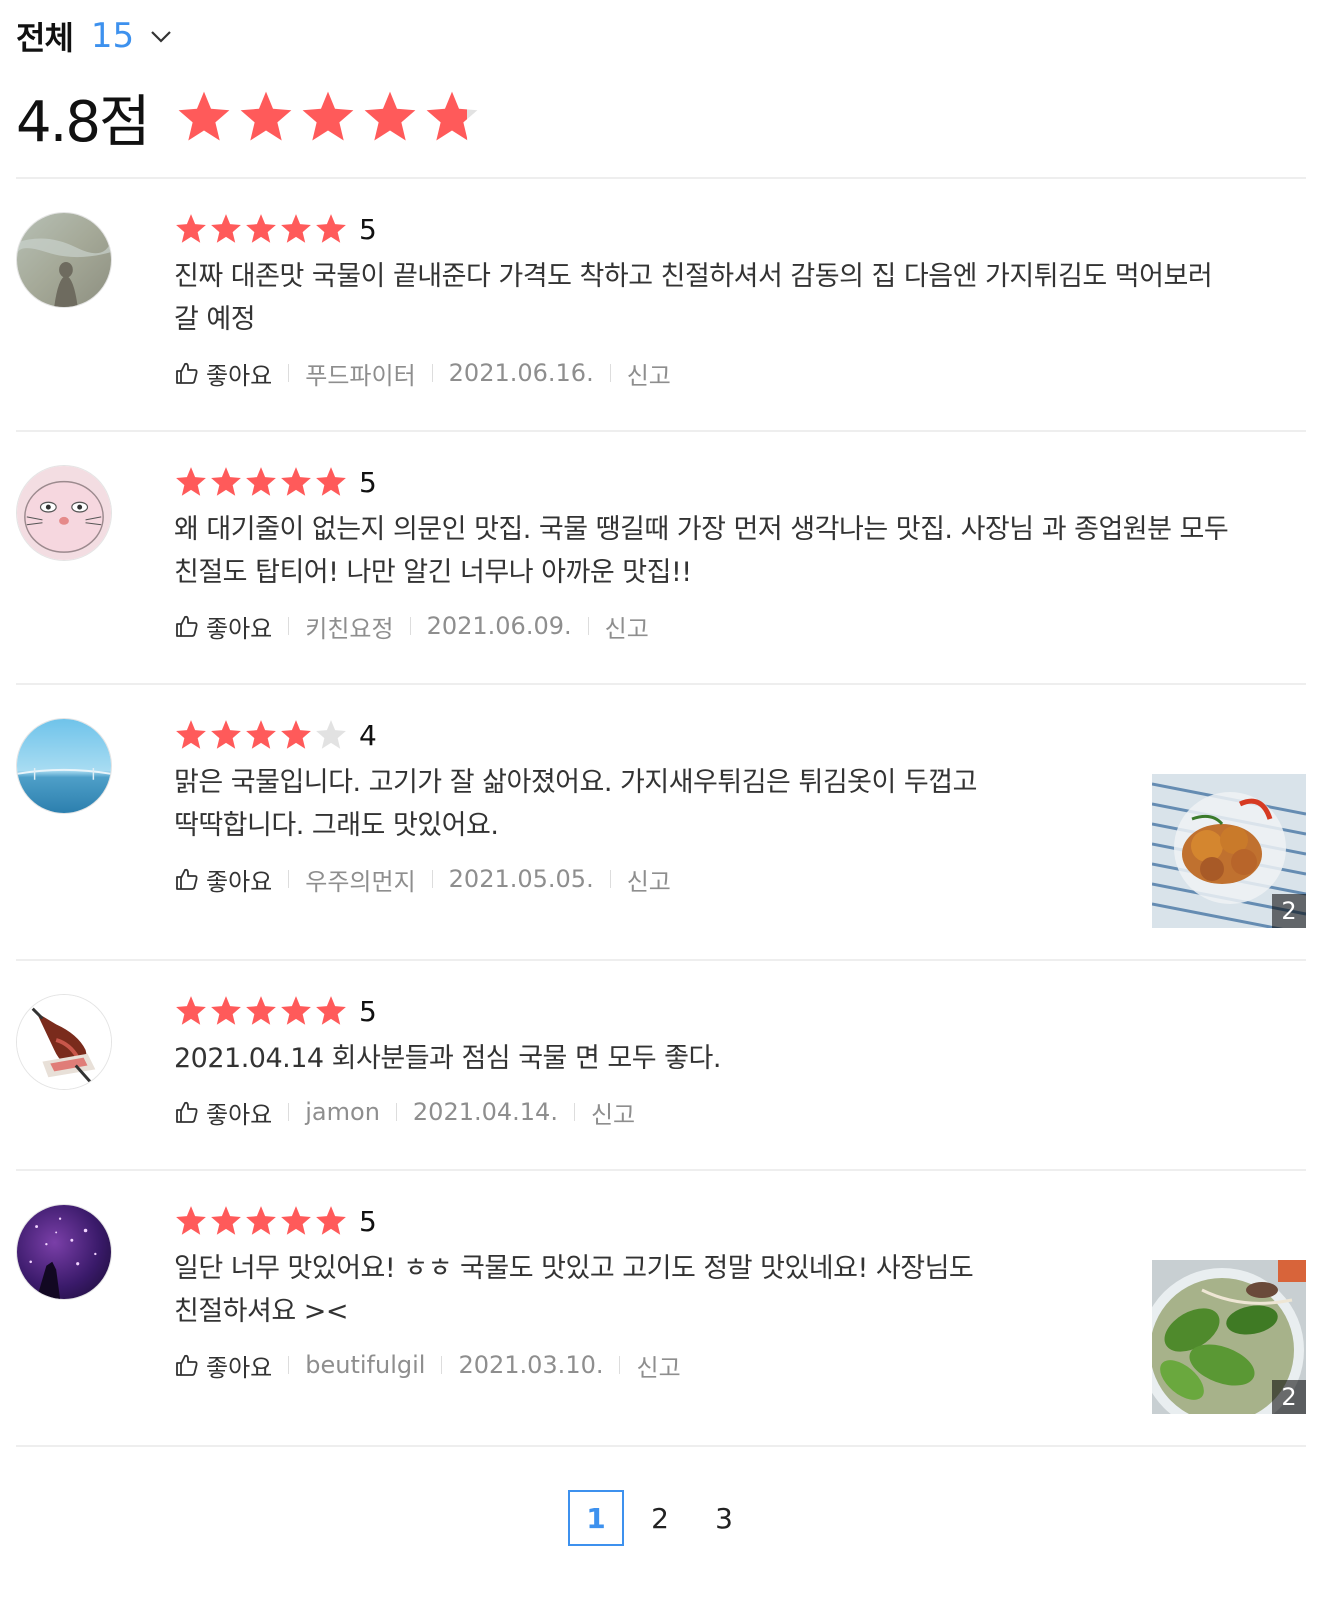 The width and height of the screenshot is (1320, 1612). Describe the element at coordinates (365, 1365) in the screenshot. I see `review-author: beutifulgil` at that location.